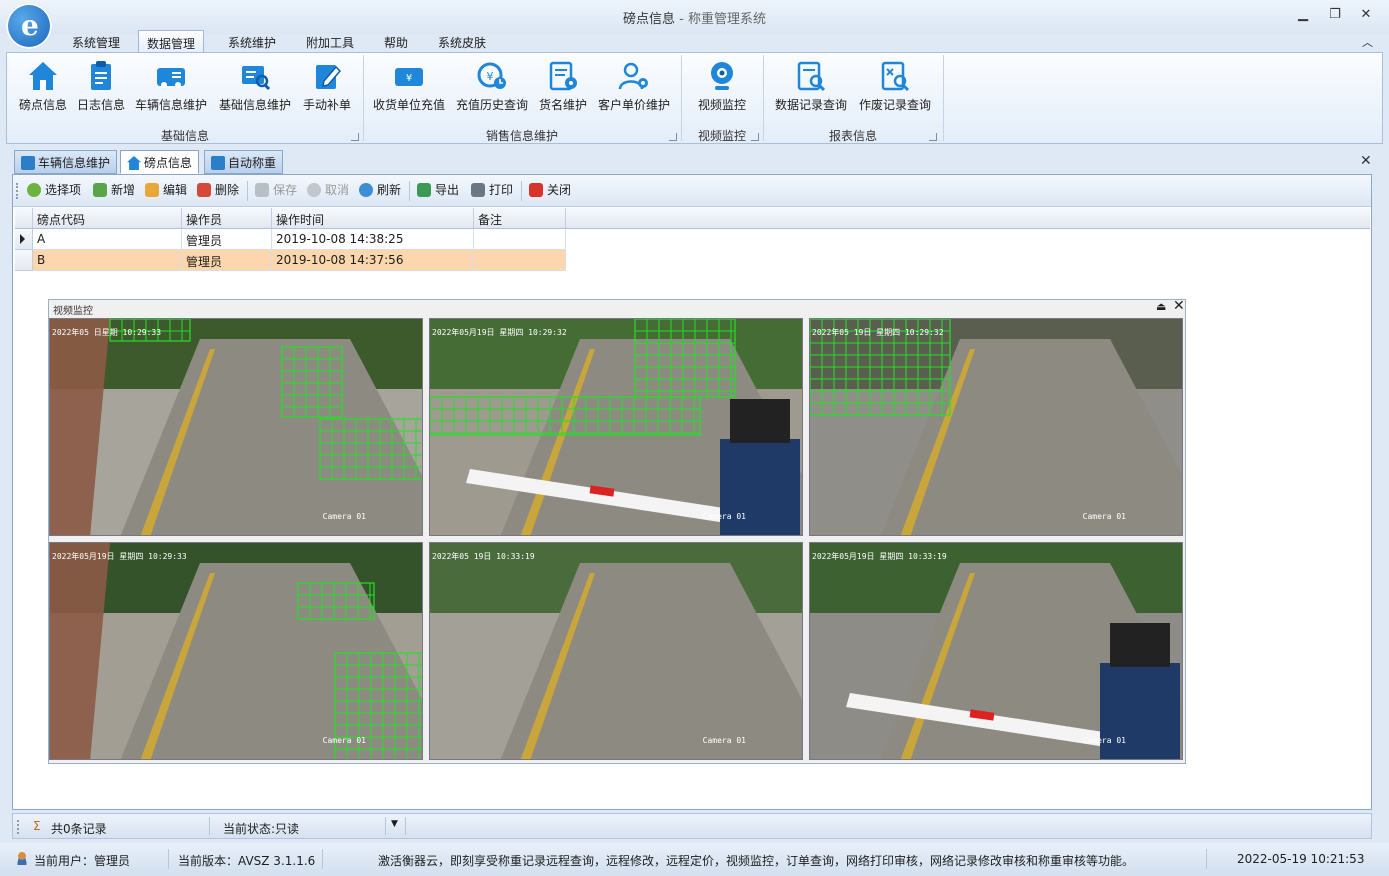 The width and height of the screenshot is (1389, 876). What do you see at coordinates (24, 218) in the screenshot?
I see `grid-header-indicator` at bounding box center [24, 218].